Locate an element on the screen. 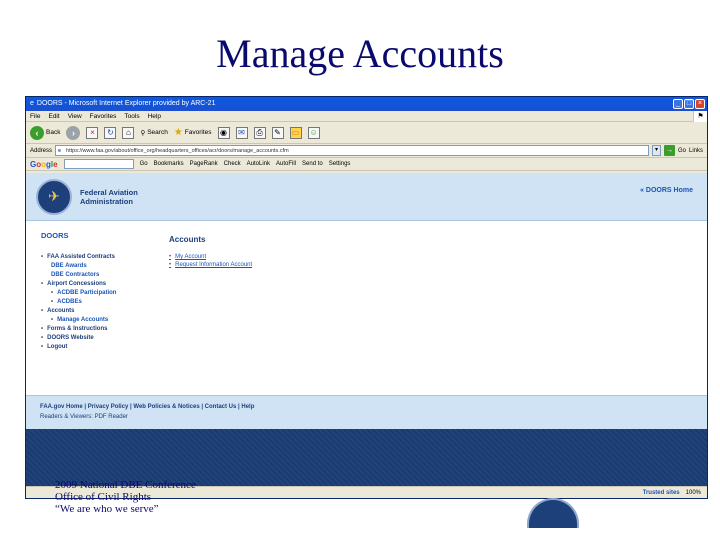 The image size is (720, 540). link-label: My Account is located at coordinates (191, 257).